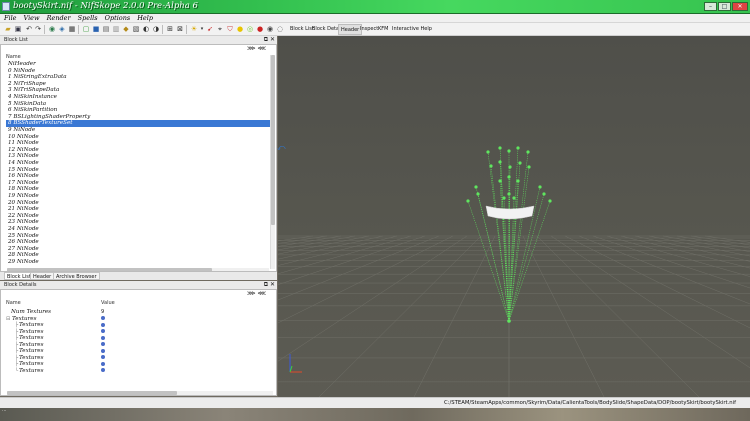 This screenshot has height=421, width=750. What do you see at coordinates (138, 104) in the screenshot?
I see `block-list-row: 5 NiSkinData` at bounding box center [138, 104].